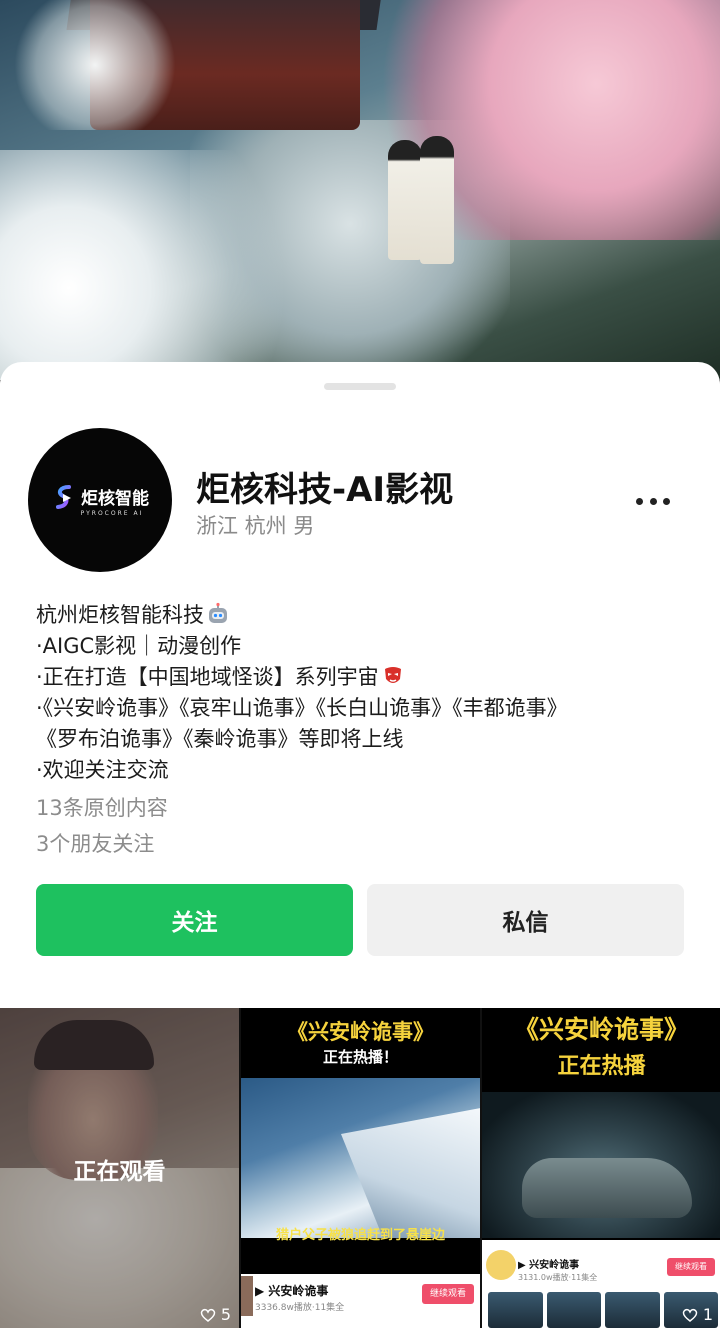 The height and width of the screenshot is (1328, 720). I want to click on cover-white-blossoms-top, so click(95, 65).